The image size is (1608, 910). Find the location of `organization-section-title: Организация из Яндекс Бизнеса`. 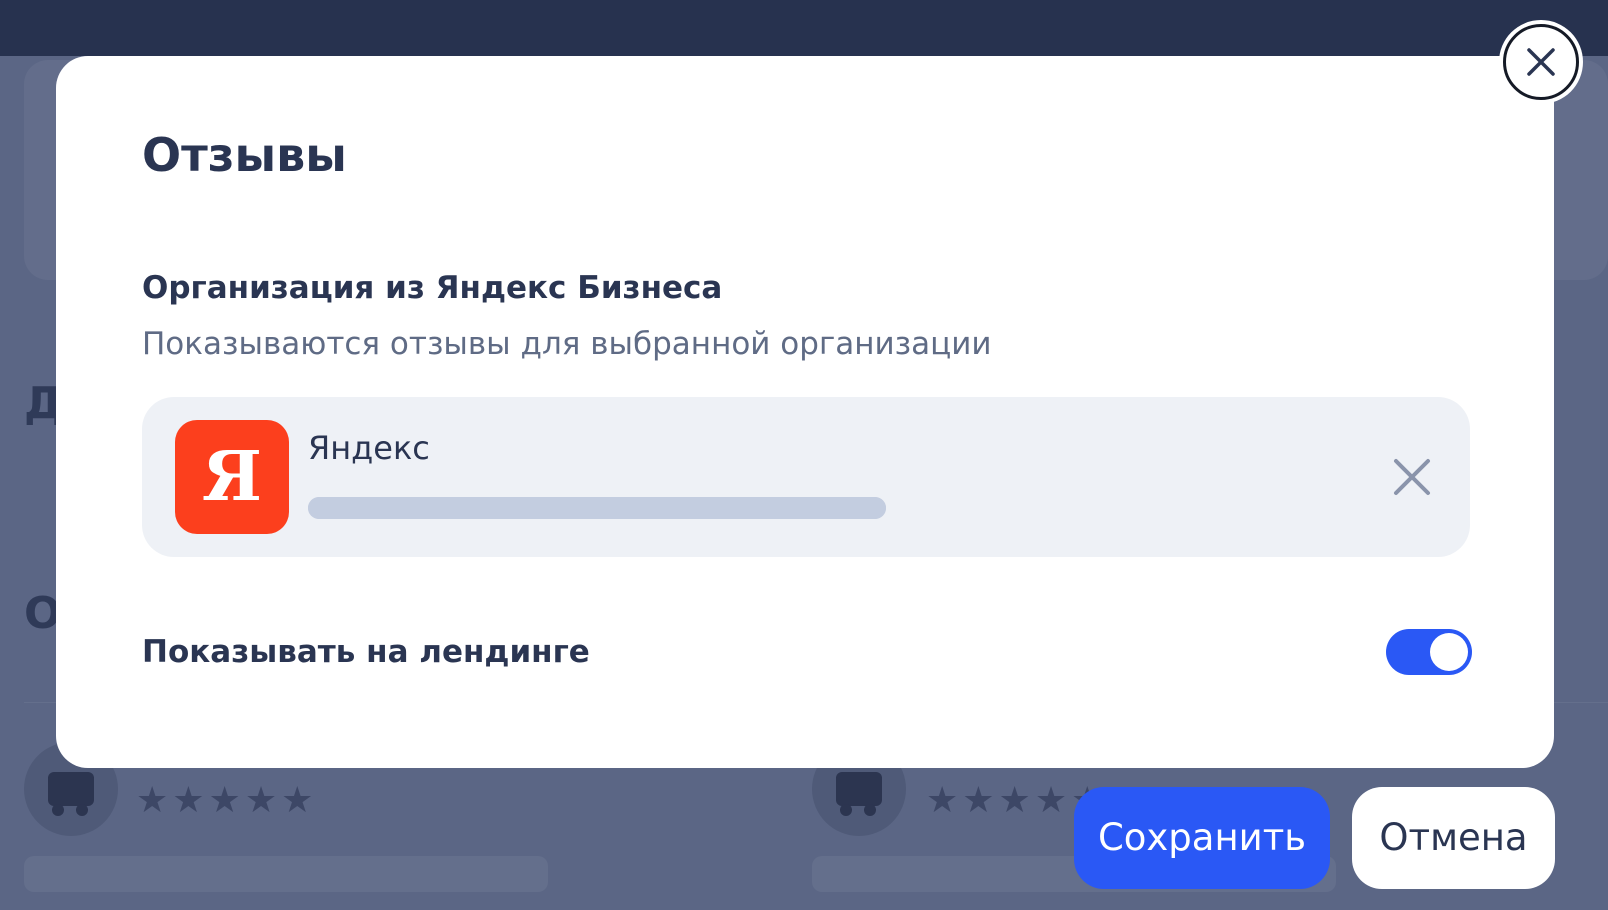

organization-section-title: Организация из Яндекс Бизнеса is located at coordinates (432, 288).